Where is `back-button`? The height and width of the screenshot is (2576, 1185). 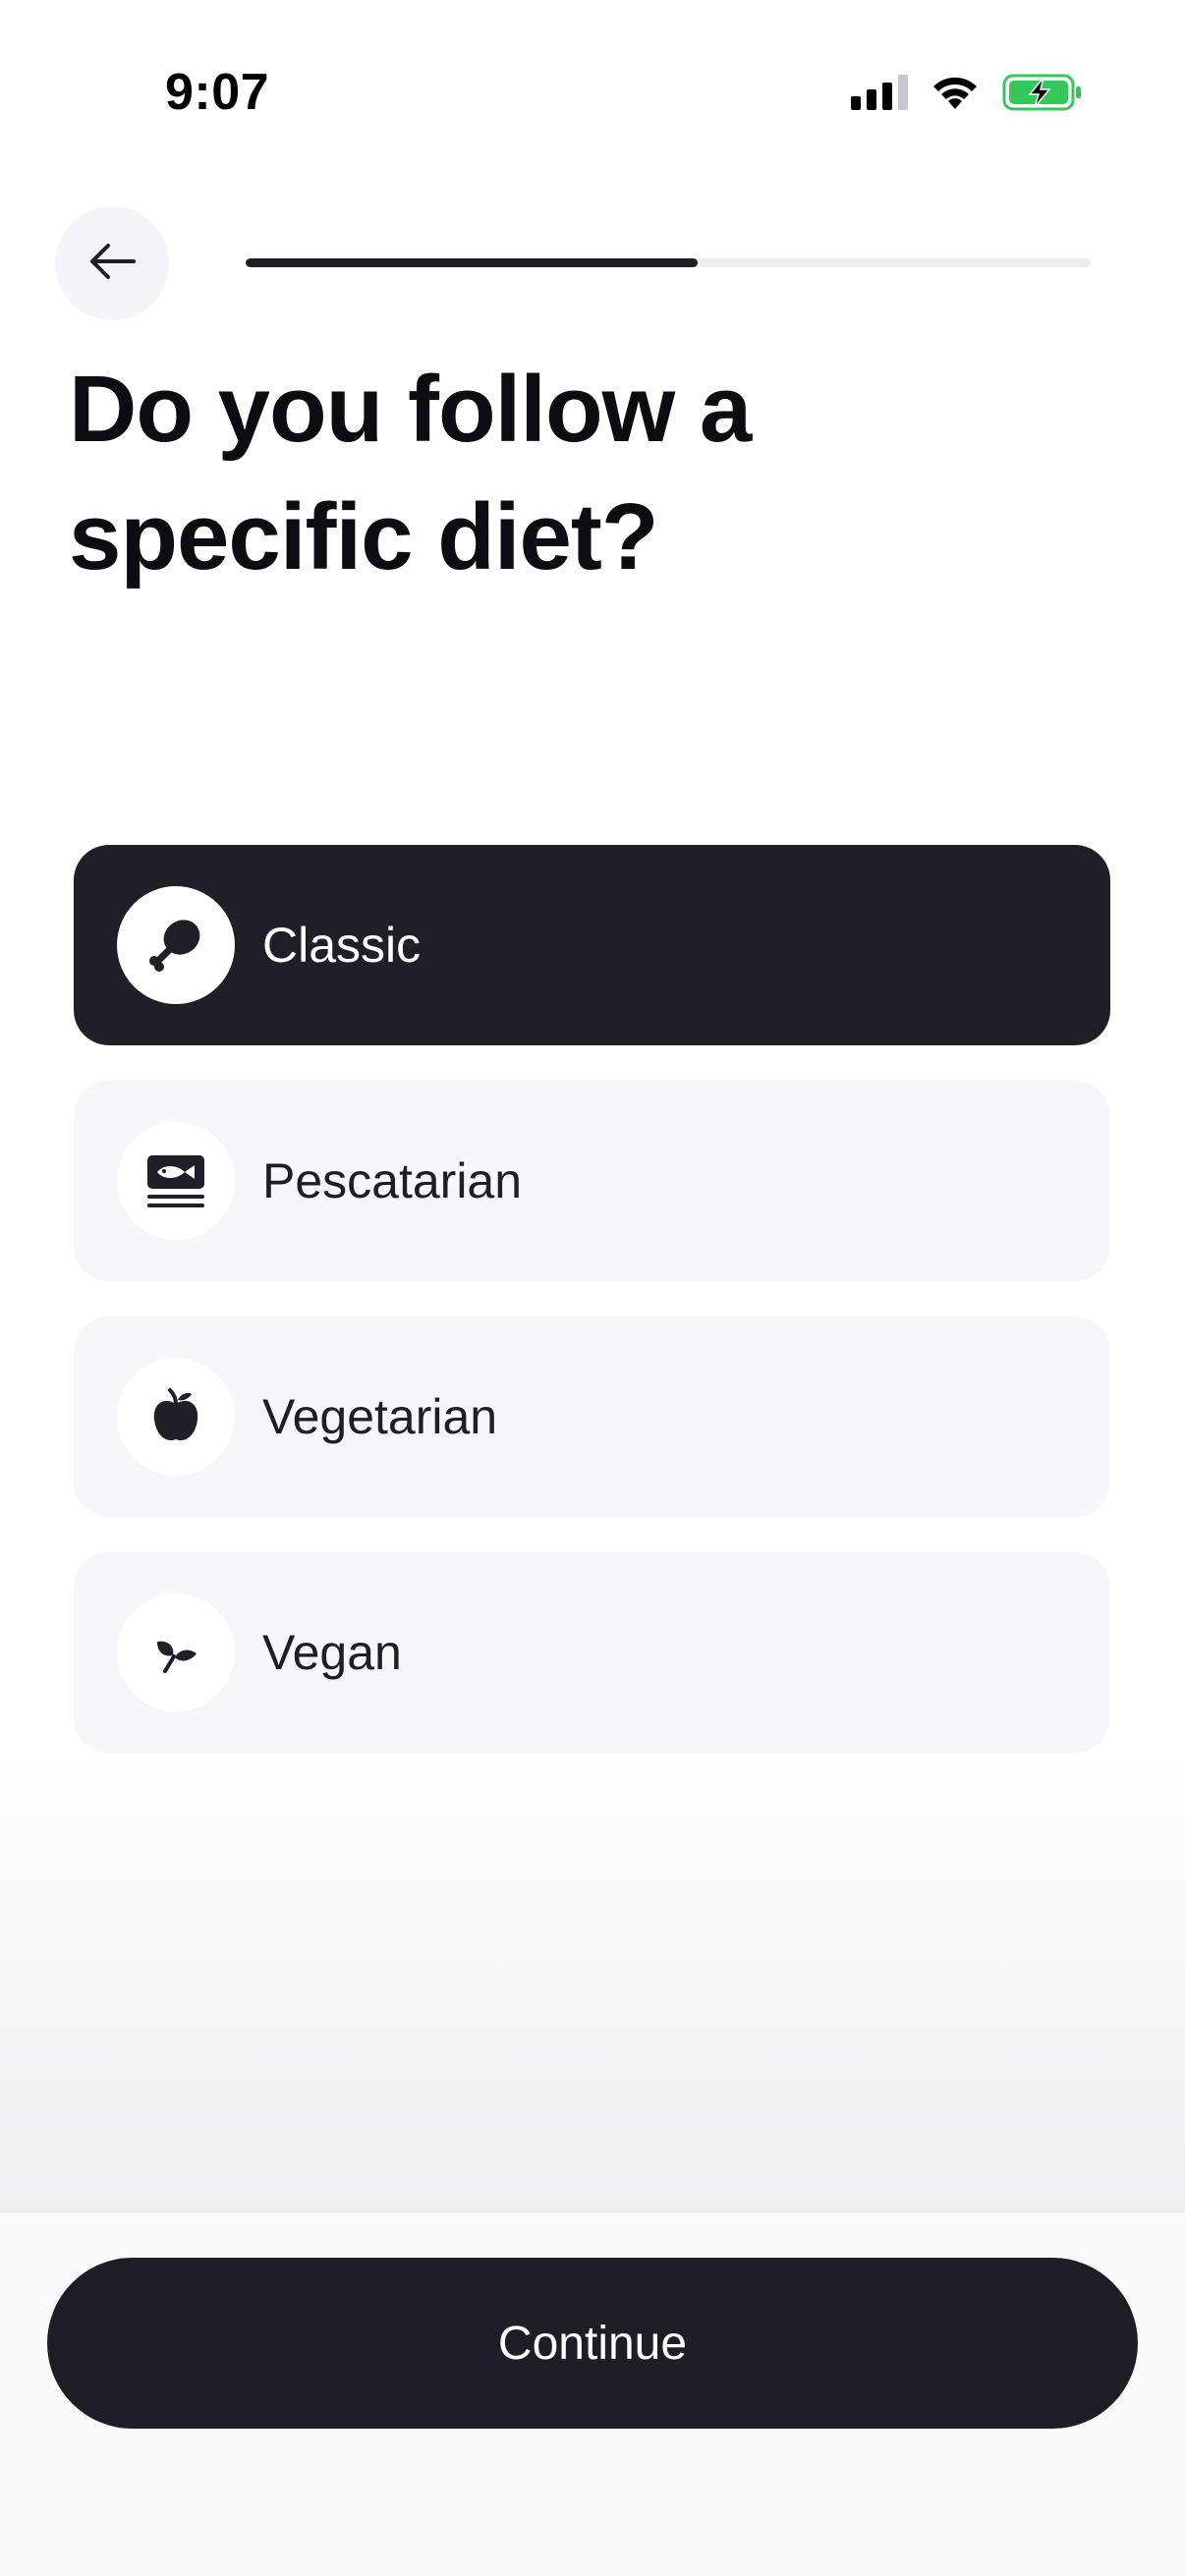
back-button is located at coordinates (112, 263).